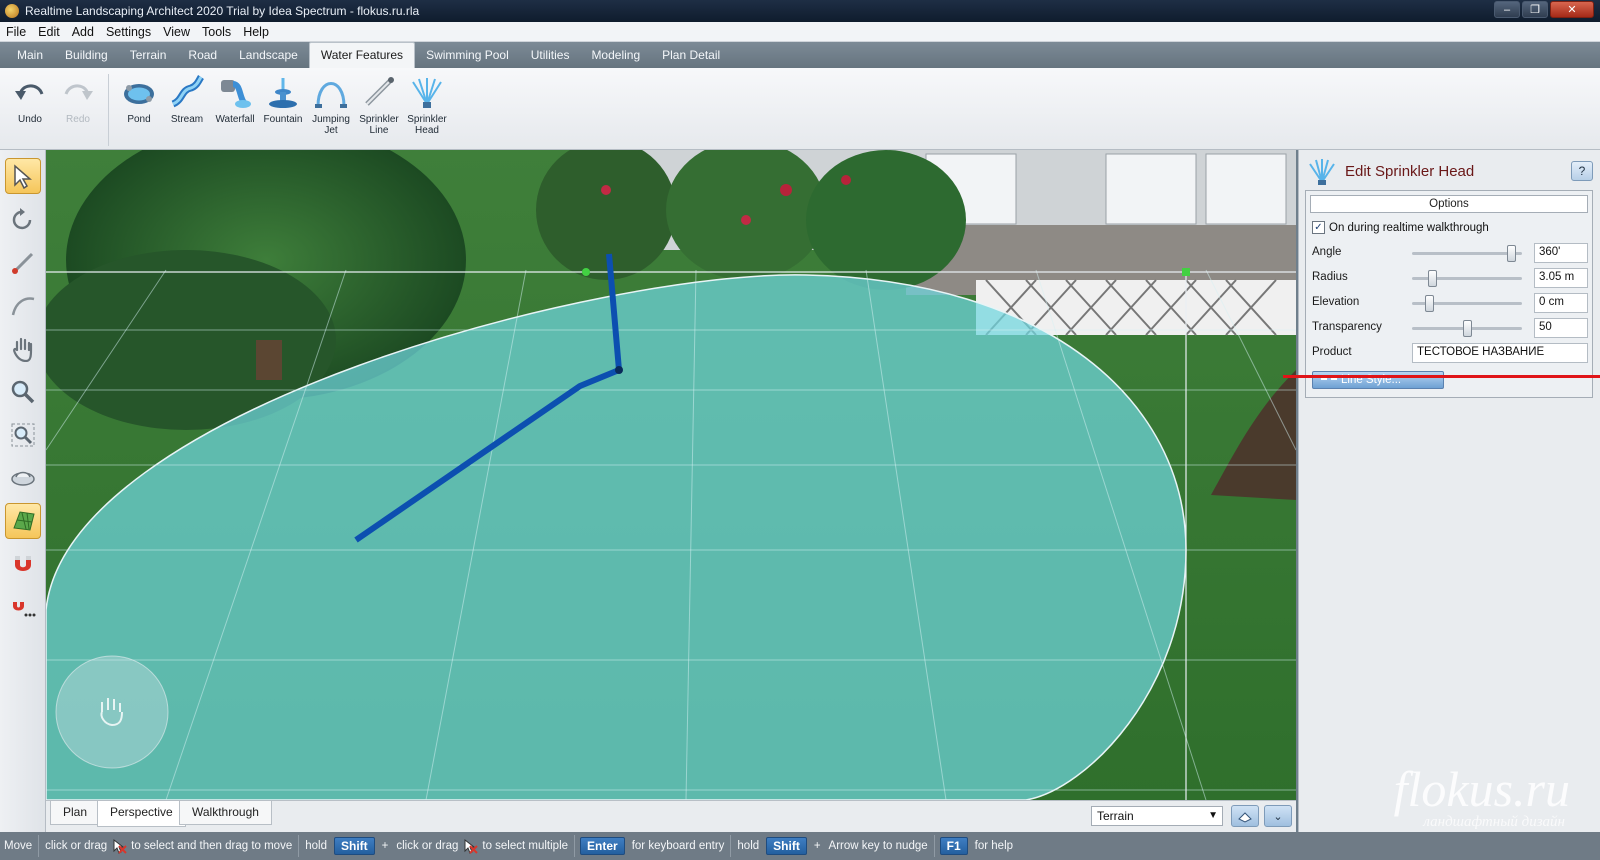 This screenshot has width=1600, height=860. What do you see at coordinates (1561, 278) in the screenshot?
I see `radius-input: 3.05 m` at bounding box center [1561, 278].